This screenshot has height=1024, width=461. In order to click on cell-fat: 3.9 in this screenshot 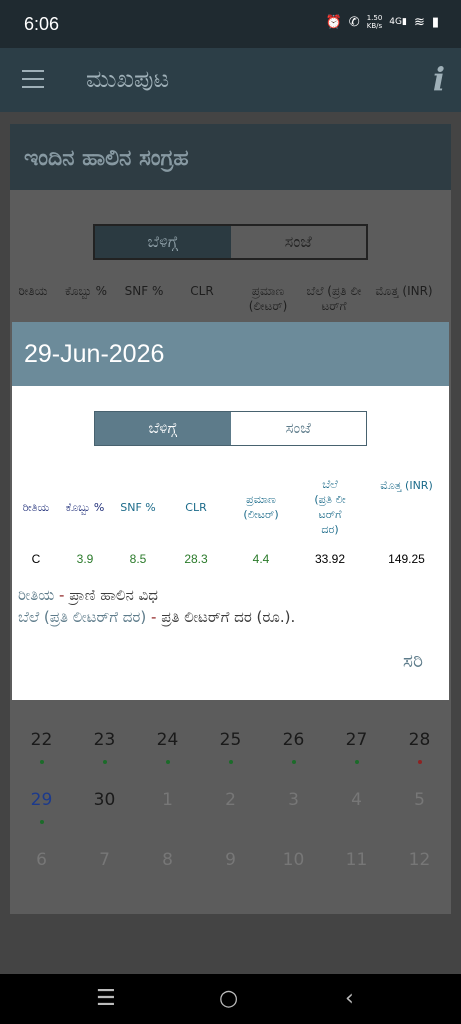, I will do `click(85, 559)`.